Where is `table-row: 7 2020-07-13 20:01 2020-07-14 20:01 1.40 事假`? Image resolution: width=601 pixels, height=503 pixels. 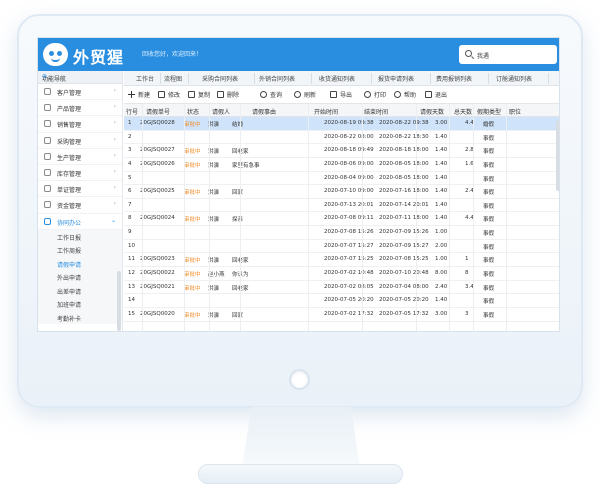
table-row: 7 2020-07-13 20:01 2020-07-14 20:01 1.40 事假 is located at coordinates (341, 206).